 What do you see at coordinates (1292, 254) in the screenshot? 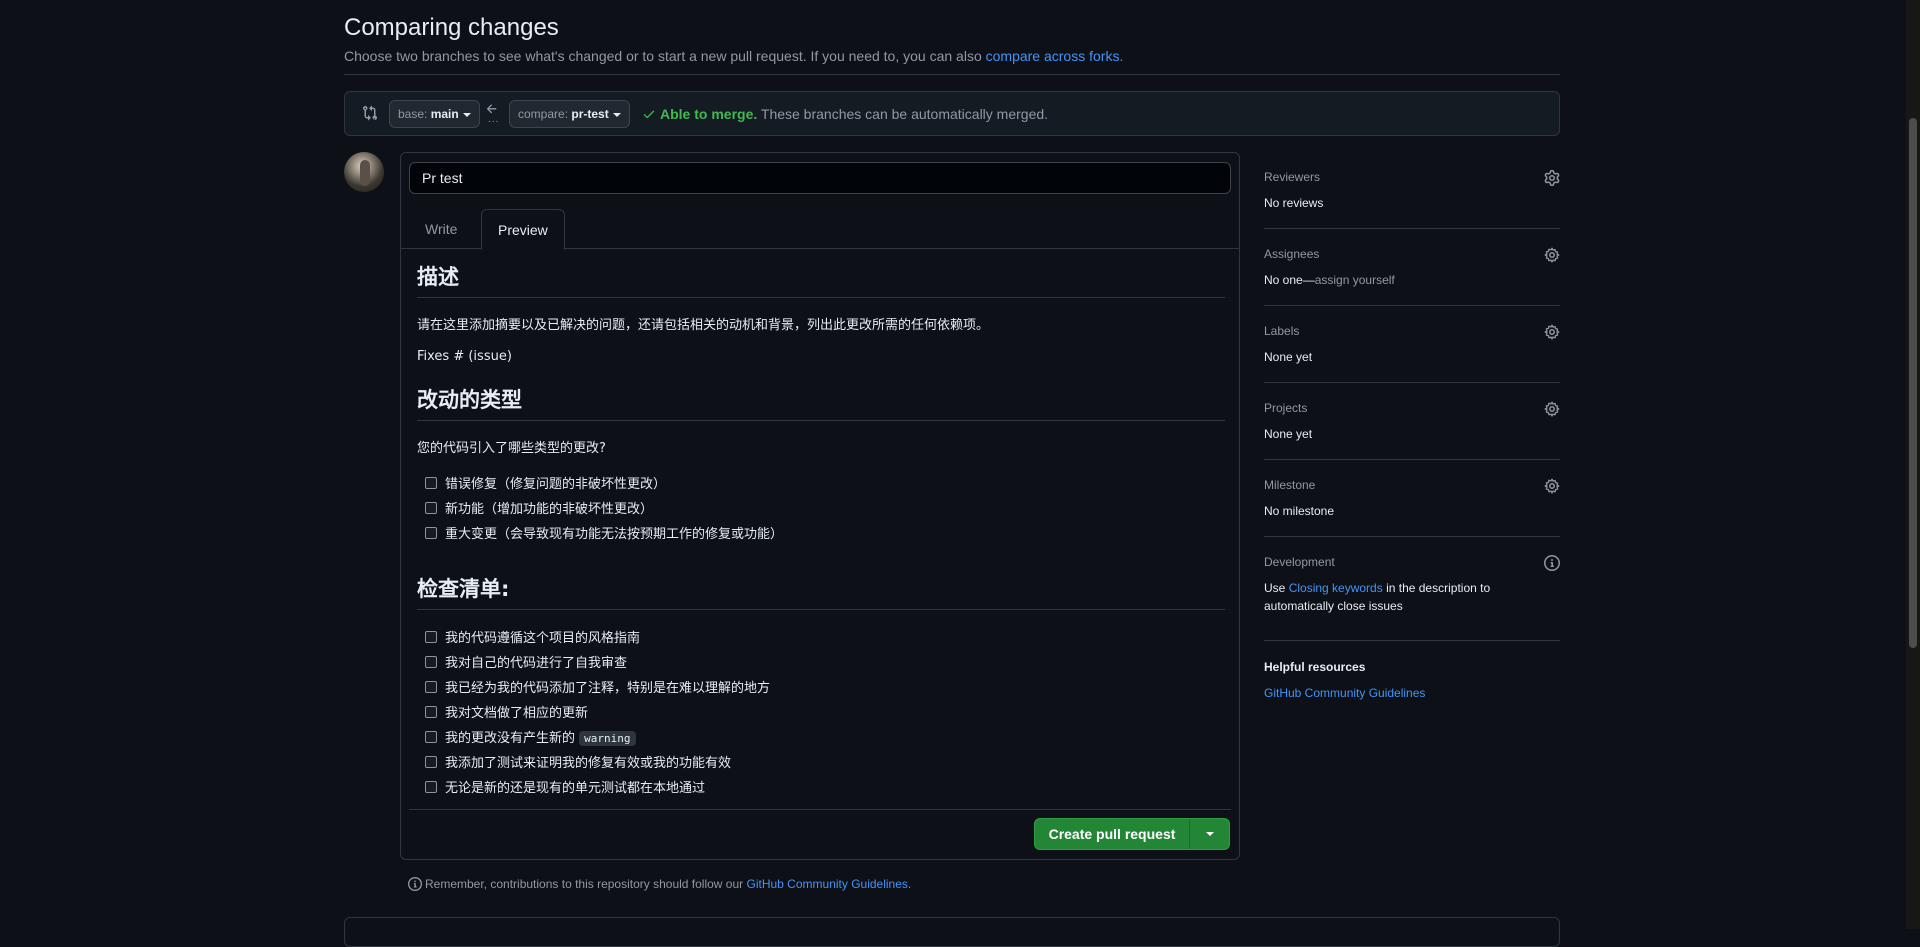
I see `sidebar-label: Assignees` at bounding box center [1292, 254].